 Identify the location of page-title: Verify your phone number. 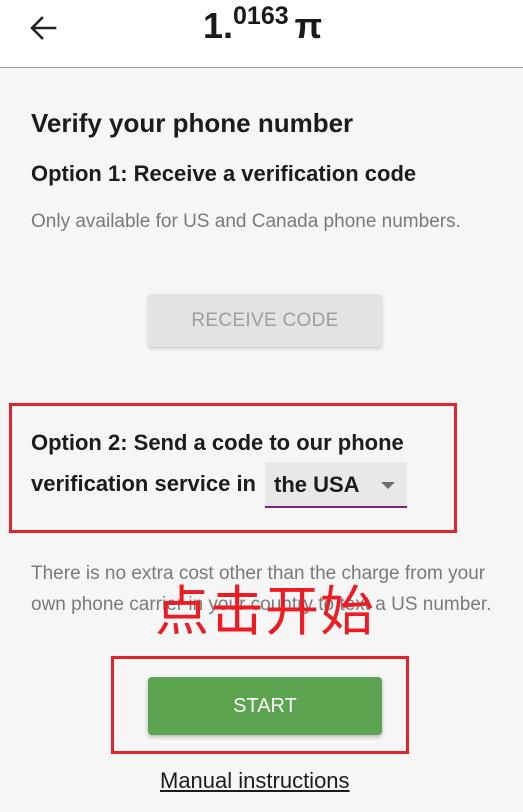
(192, 123).